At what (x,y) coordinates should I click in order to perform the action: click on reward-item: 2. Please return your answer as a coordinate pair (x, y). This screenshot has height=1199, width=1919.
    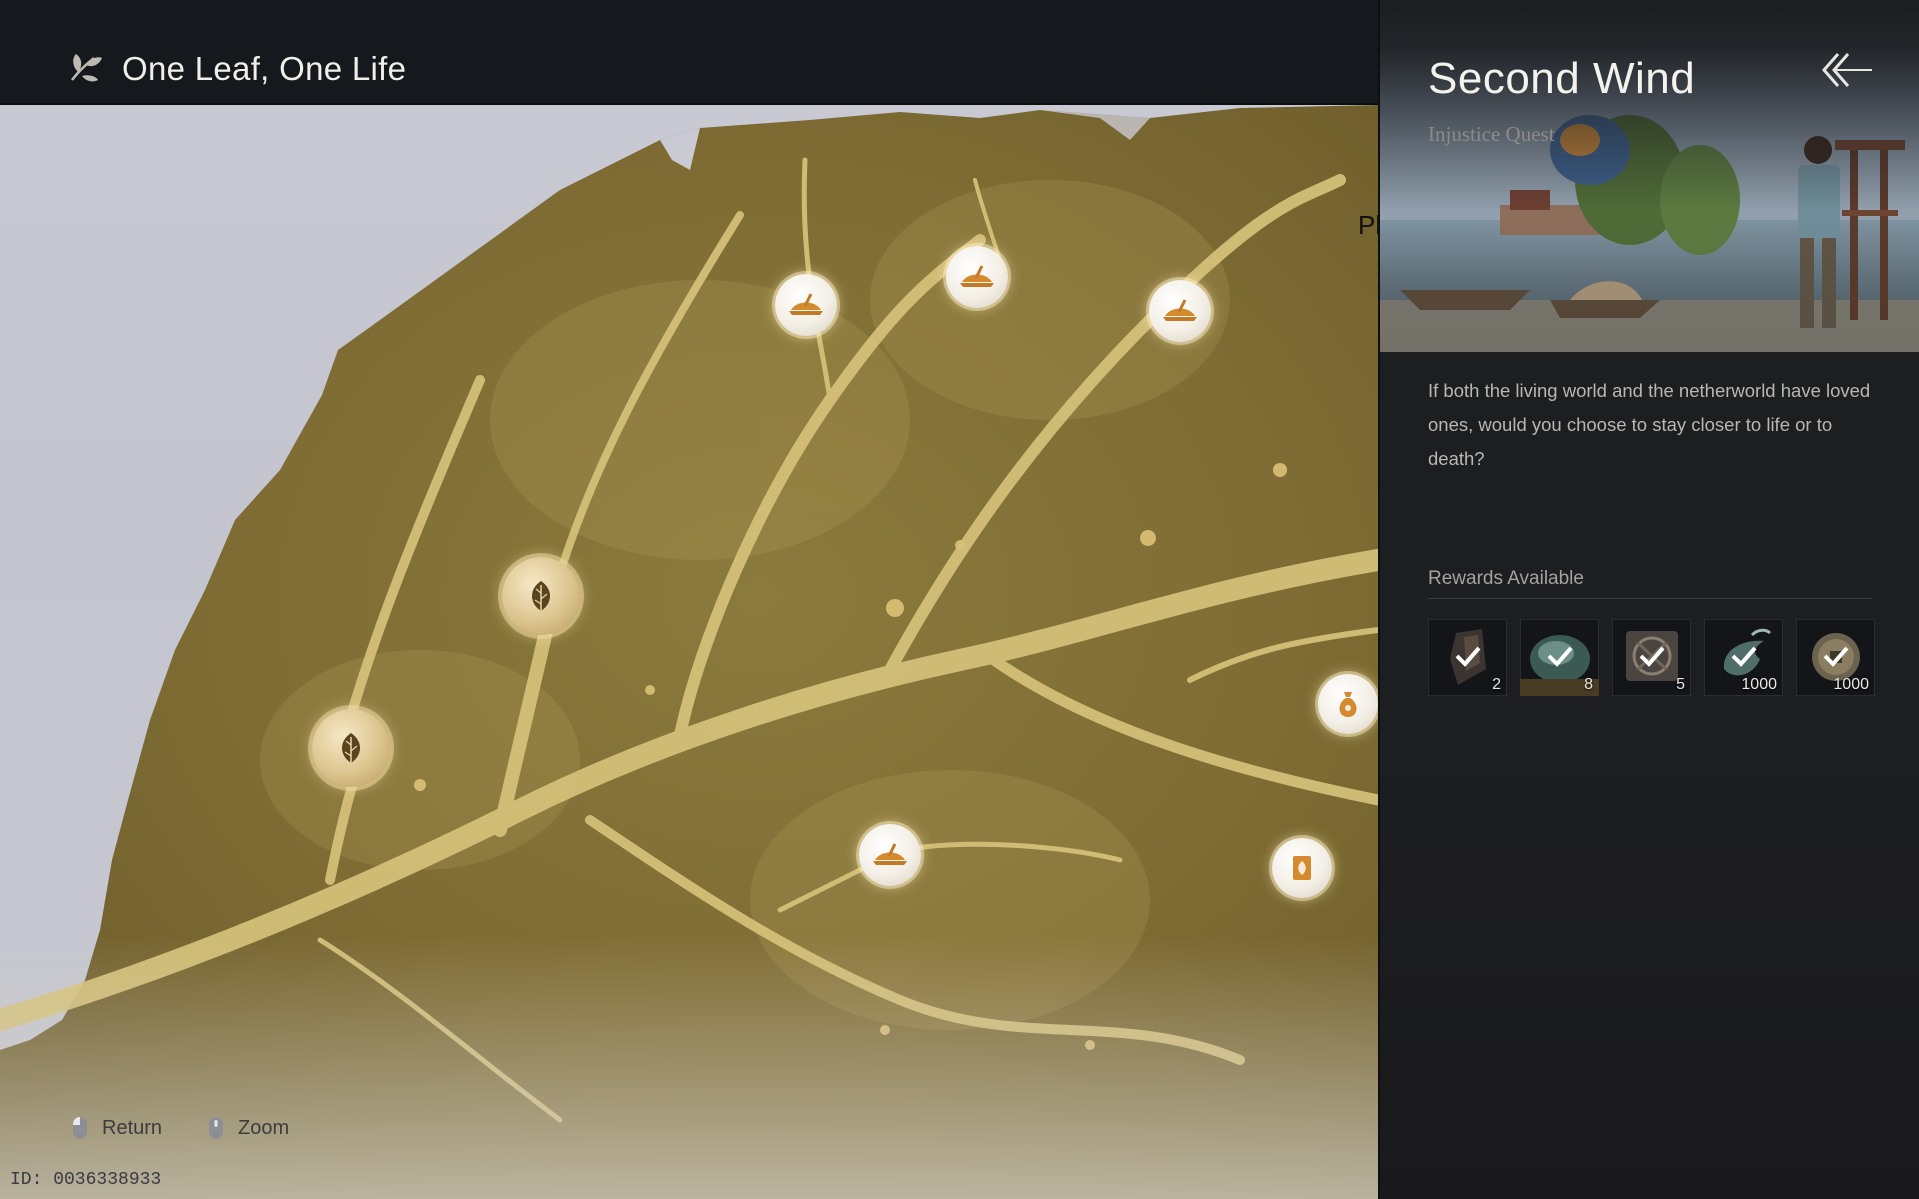
    Looking at the image, I should click on (1467, 657).